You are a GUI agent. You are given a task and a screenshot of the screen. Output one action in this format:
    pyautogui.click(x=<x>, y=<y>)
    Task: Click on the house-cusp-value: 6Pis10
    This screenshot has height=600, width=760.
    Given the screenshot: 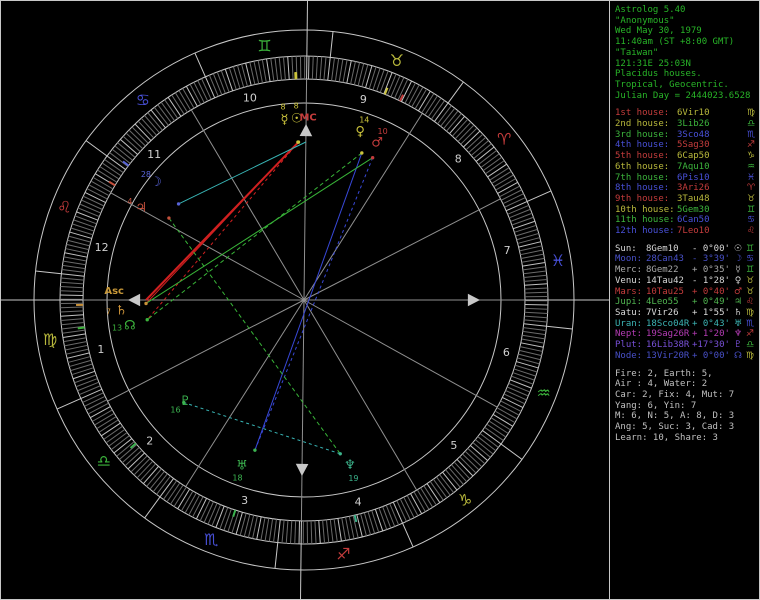 What is the action you would take?
    pyautogui.click(x=693, y=177)
    